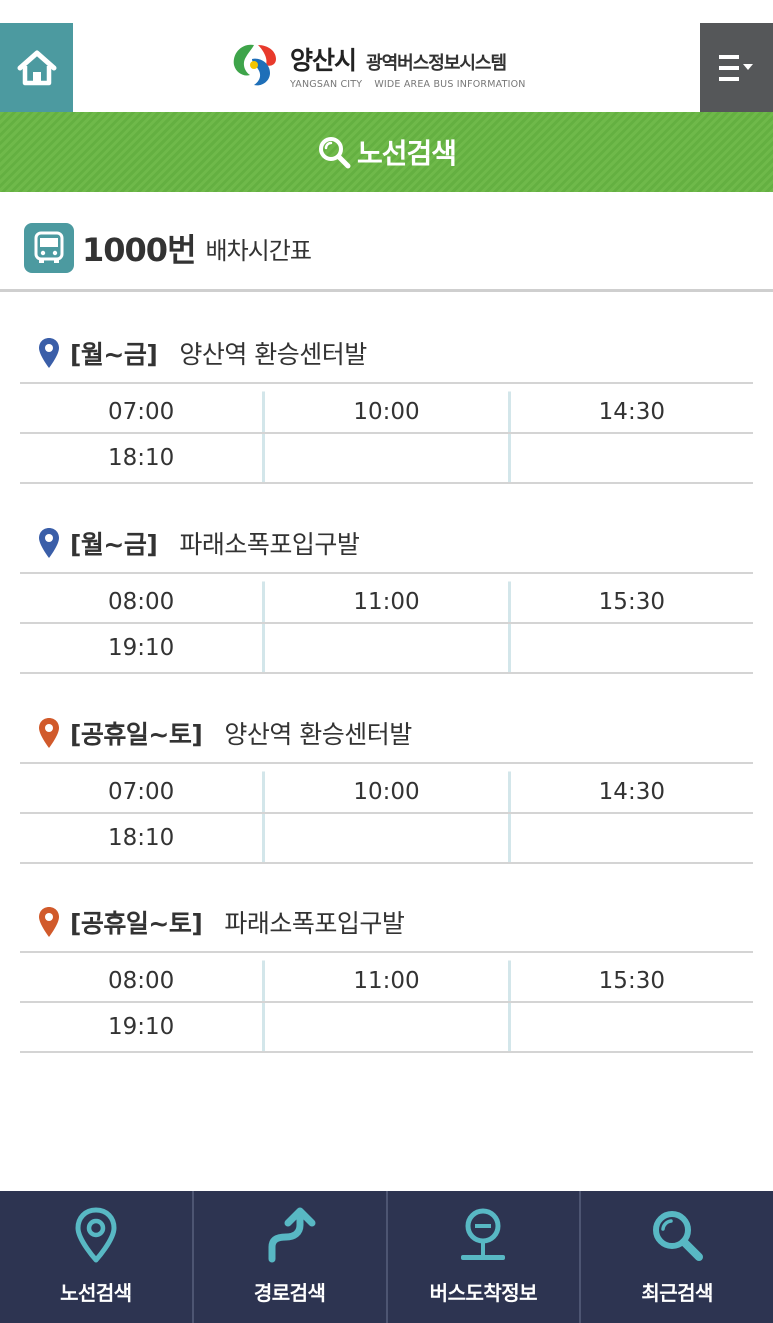 This screenshot has width=773, height=1323. Describe the element at coordinates (386, 353) in the screenshot. I see `section-title: [월~금] 양산역 환승센터발` at that location.